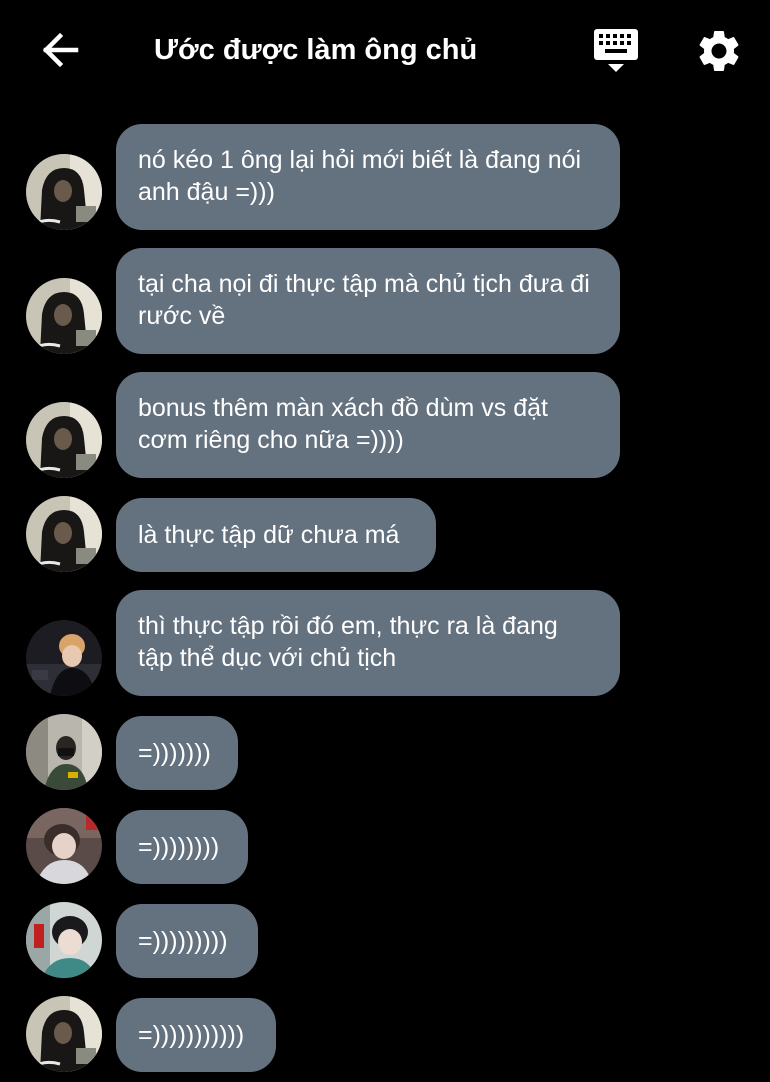 Image resolution: width=770 pixels, height=1082 pixels. I want to click on message-text: =))))))), so click(174, 753).